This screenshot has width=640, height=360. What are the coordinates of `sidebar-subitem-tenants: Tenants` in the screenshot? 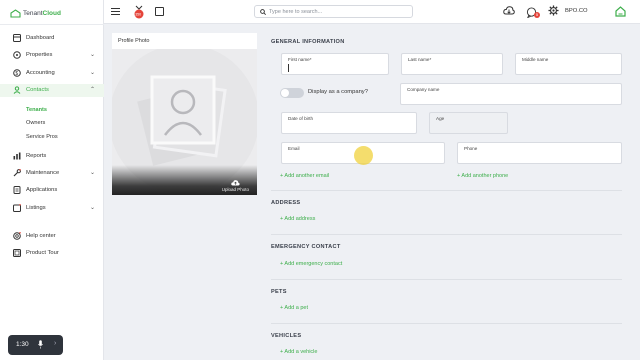 It's located at (36, 110).